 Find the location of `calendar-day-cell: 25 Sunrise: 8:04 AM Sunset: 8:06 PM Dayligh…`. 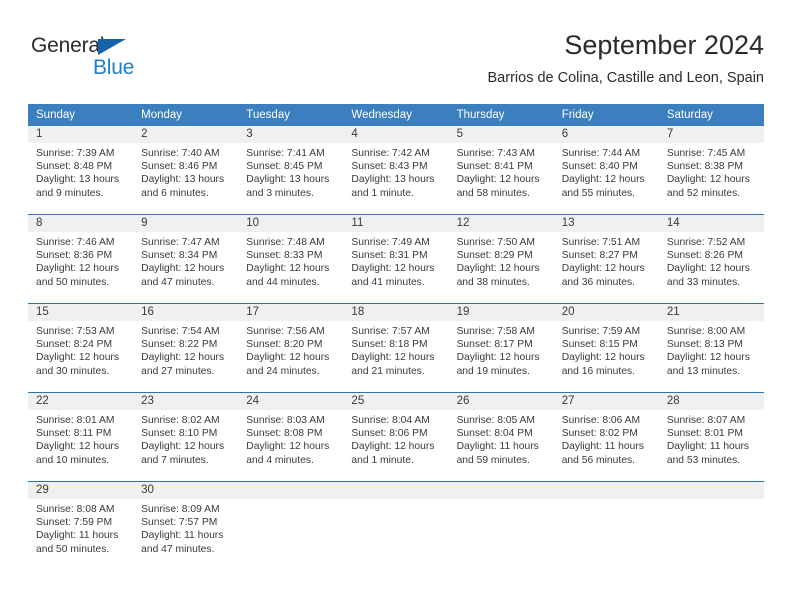

calendar-day-cell: 25 Sunrise: 8:04 AM Sunset: 8:06 PM Dayligh… is located at coordinates (396, 437).